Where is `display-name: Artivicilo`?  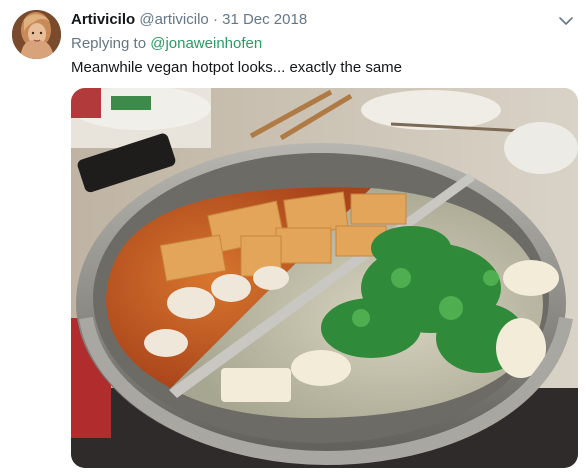 display-name: Artivicilo is located at coordinates (103, 19).